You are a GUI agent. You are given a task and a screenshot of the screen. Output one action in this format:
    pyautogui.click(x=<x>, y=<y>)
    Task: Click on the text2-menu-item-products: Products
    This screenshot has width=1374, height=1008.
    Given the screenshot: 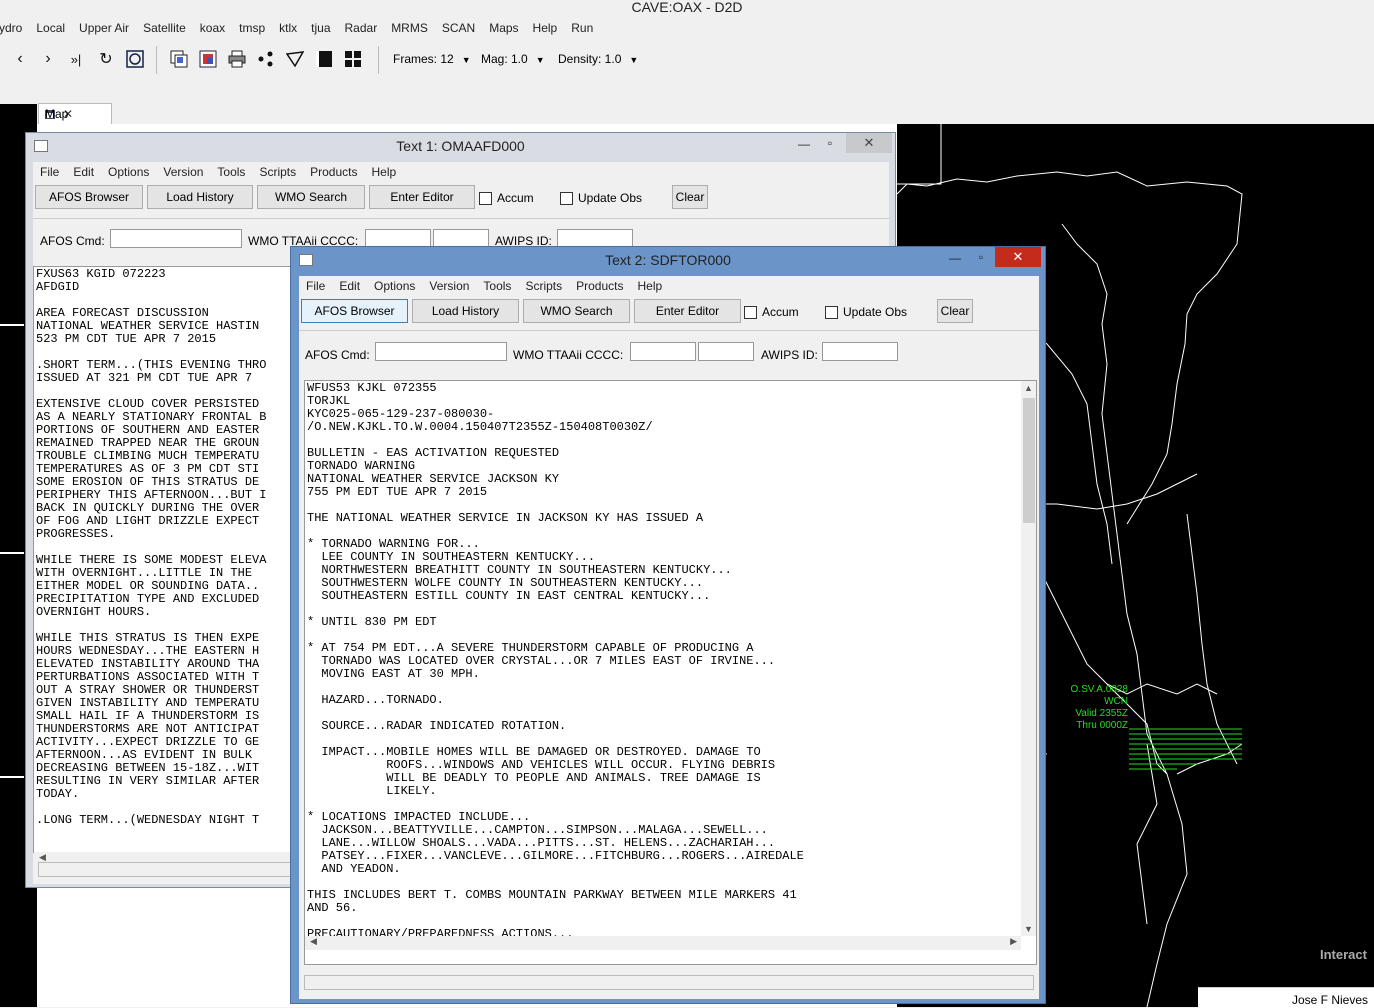 What is the action you would take?
    pyautogui.click(x=599, y=286)
    